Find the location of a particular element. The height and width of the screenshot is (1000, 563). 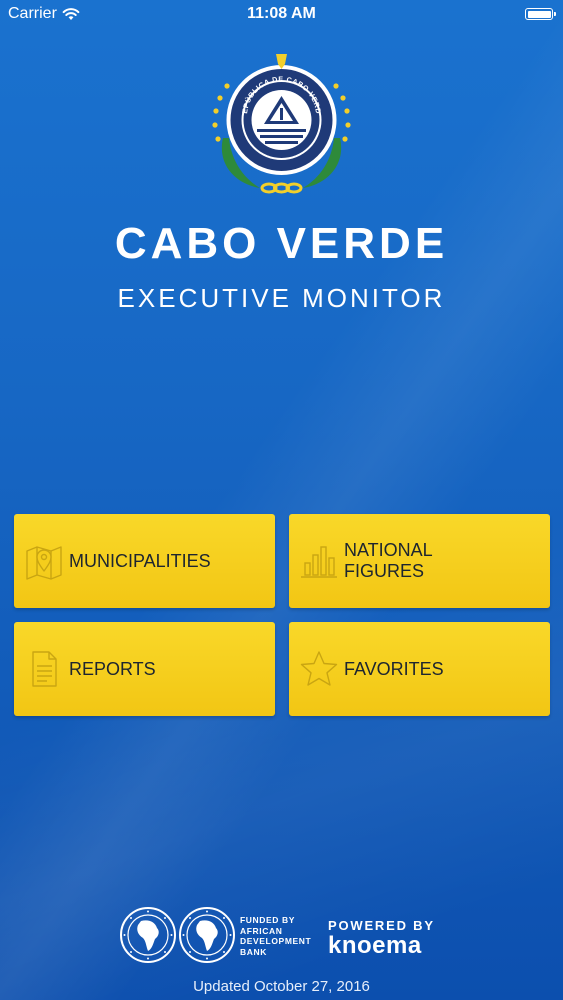

star-icon is located at coordinates (319, 668).